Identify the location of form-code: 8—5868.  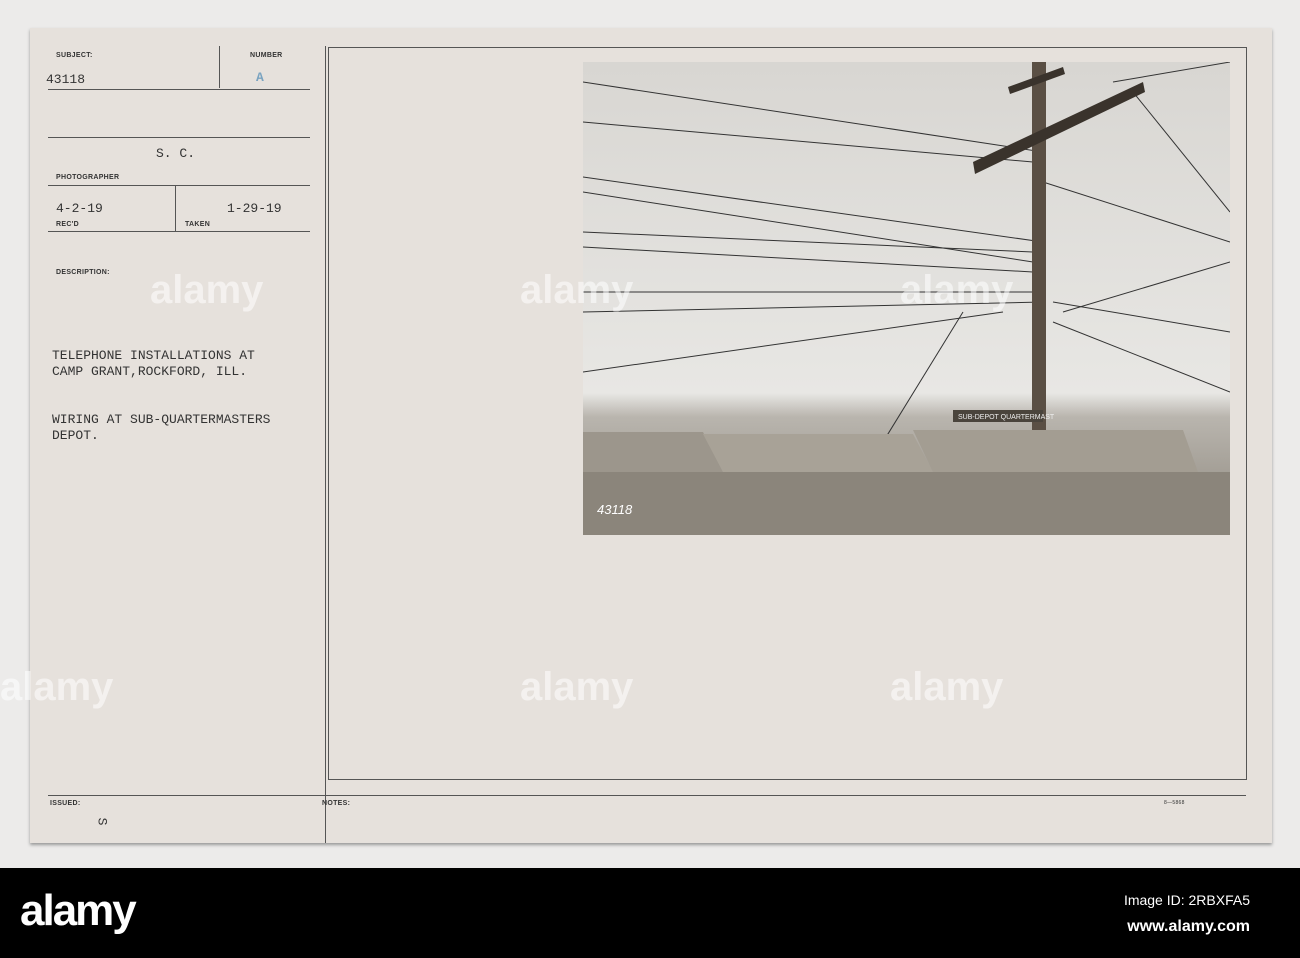
(1174, 803).